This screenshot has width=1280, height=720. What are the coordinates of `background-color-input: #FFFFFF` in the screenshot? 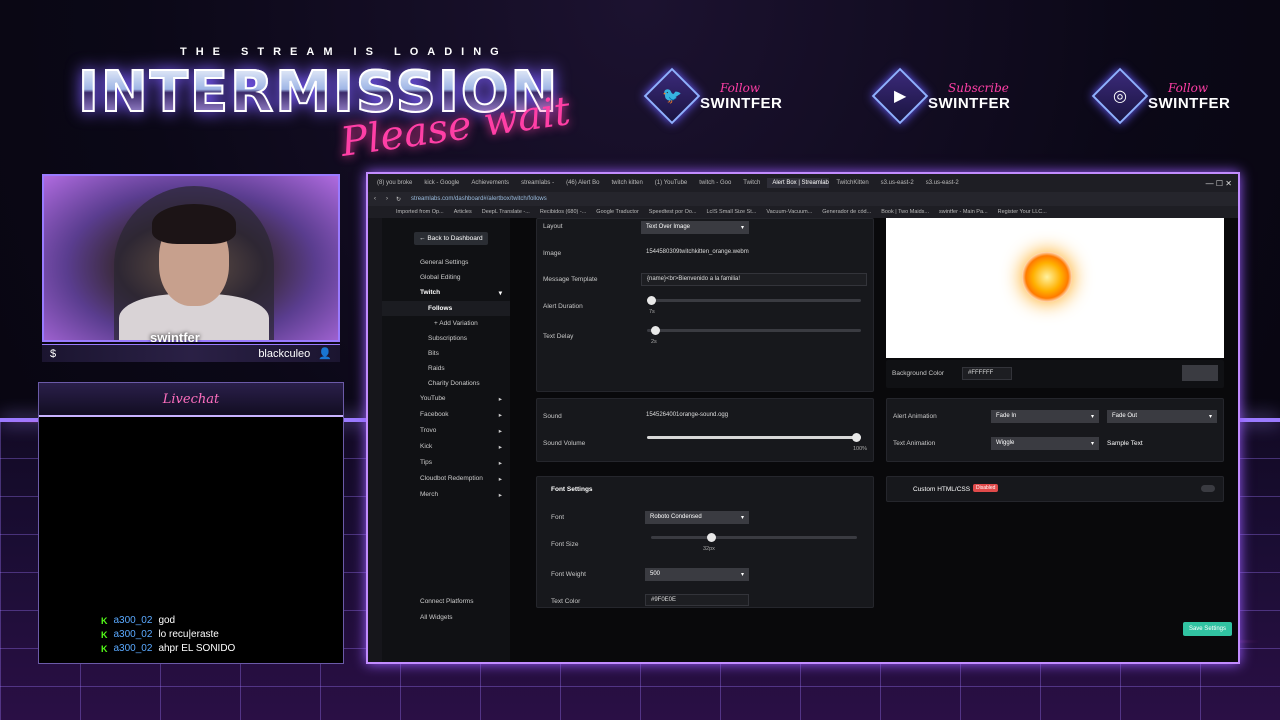 It's located at (987, 373).